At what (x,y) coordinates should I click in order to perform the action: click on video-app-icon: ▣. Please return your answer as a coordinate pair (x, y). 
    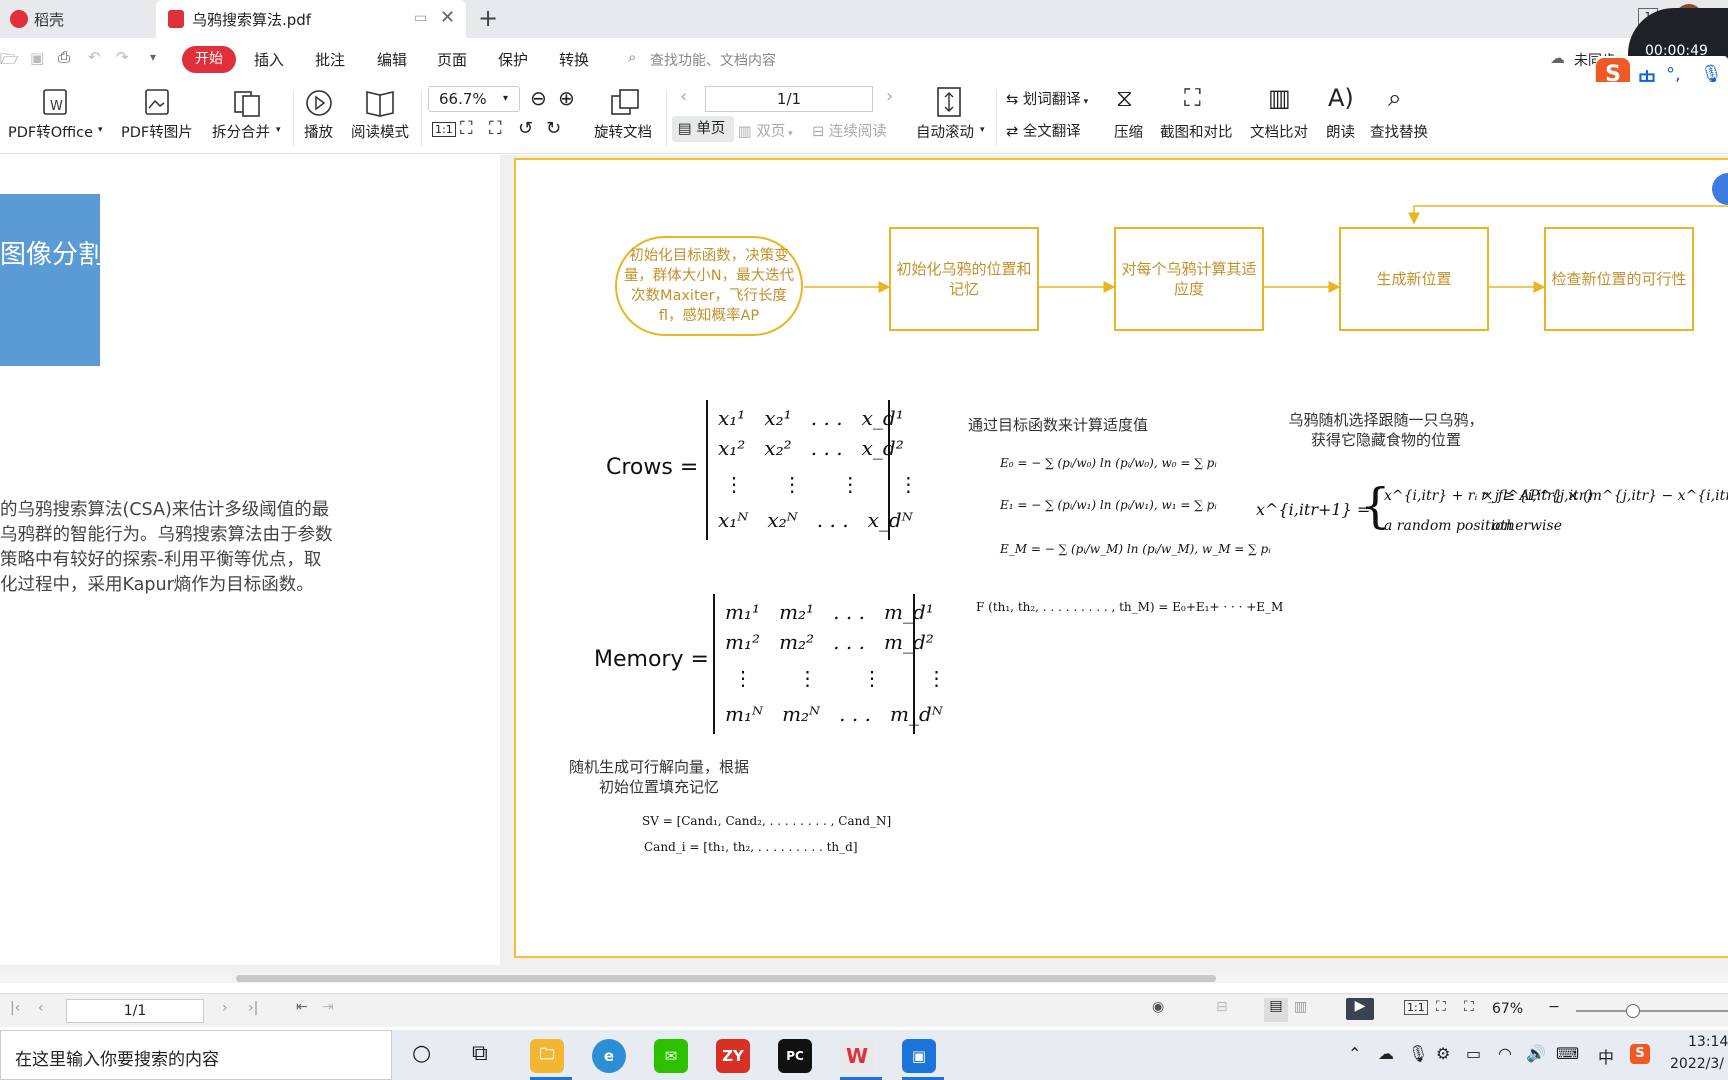
    Looking at the image, I should click on (919, 1056).